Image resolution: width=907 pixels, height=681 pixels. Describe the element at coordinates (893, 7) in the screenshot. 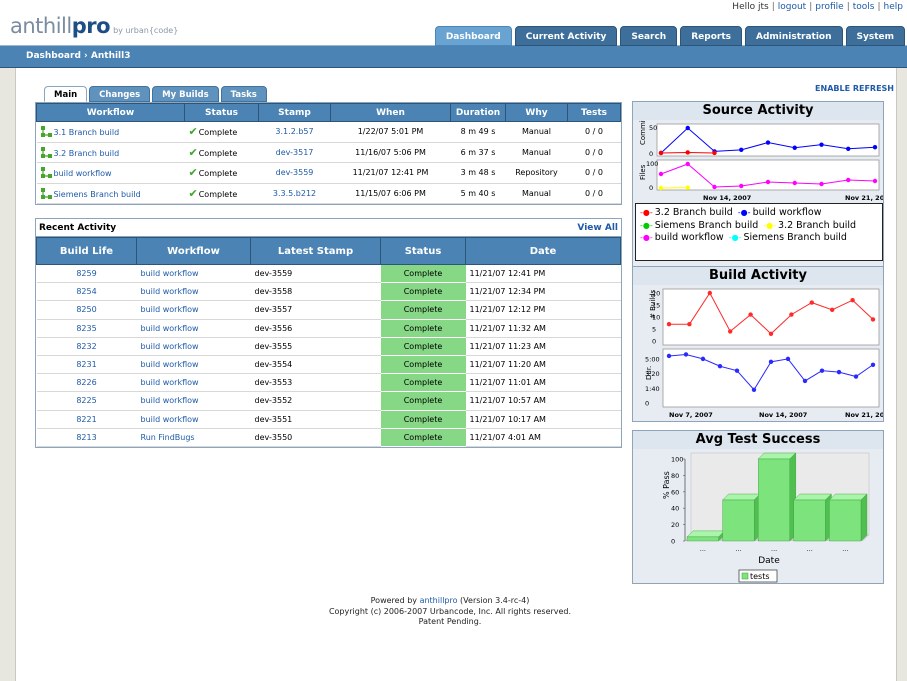

I see `help-link: help` at that location.